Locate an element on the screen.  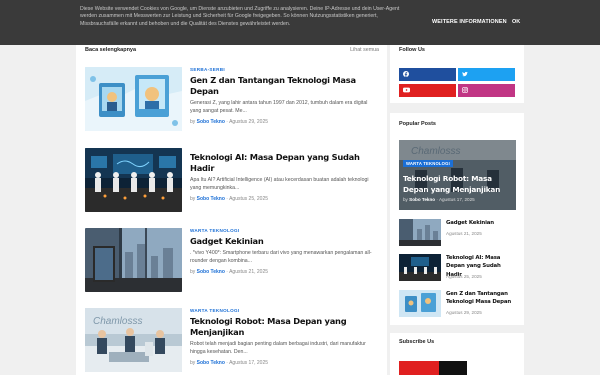
popular-posts-title: Popular Posts is located at coordinates (417, 124).